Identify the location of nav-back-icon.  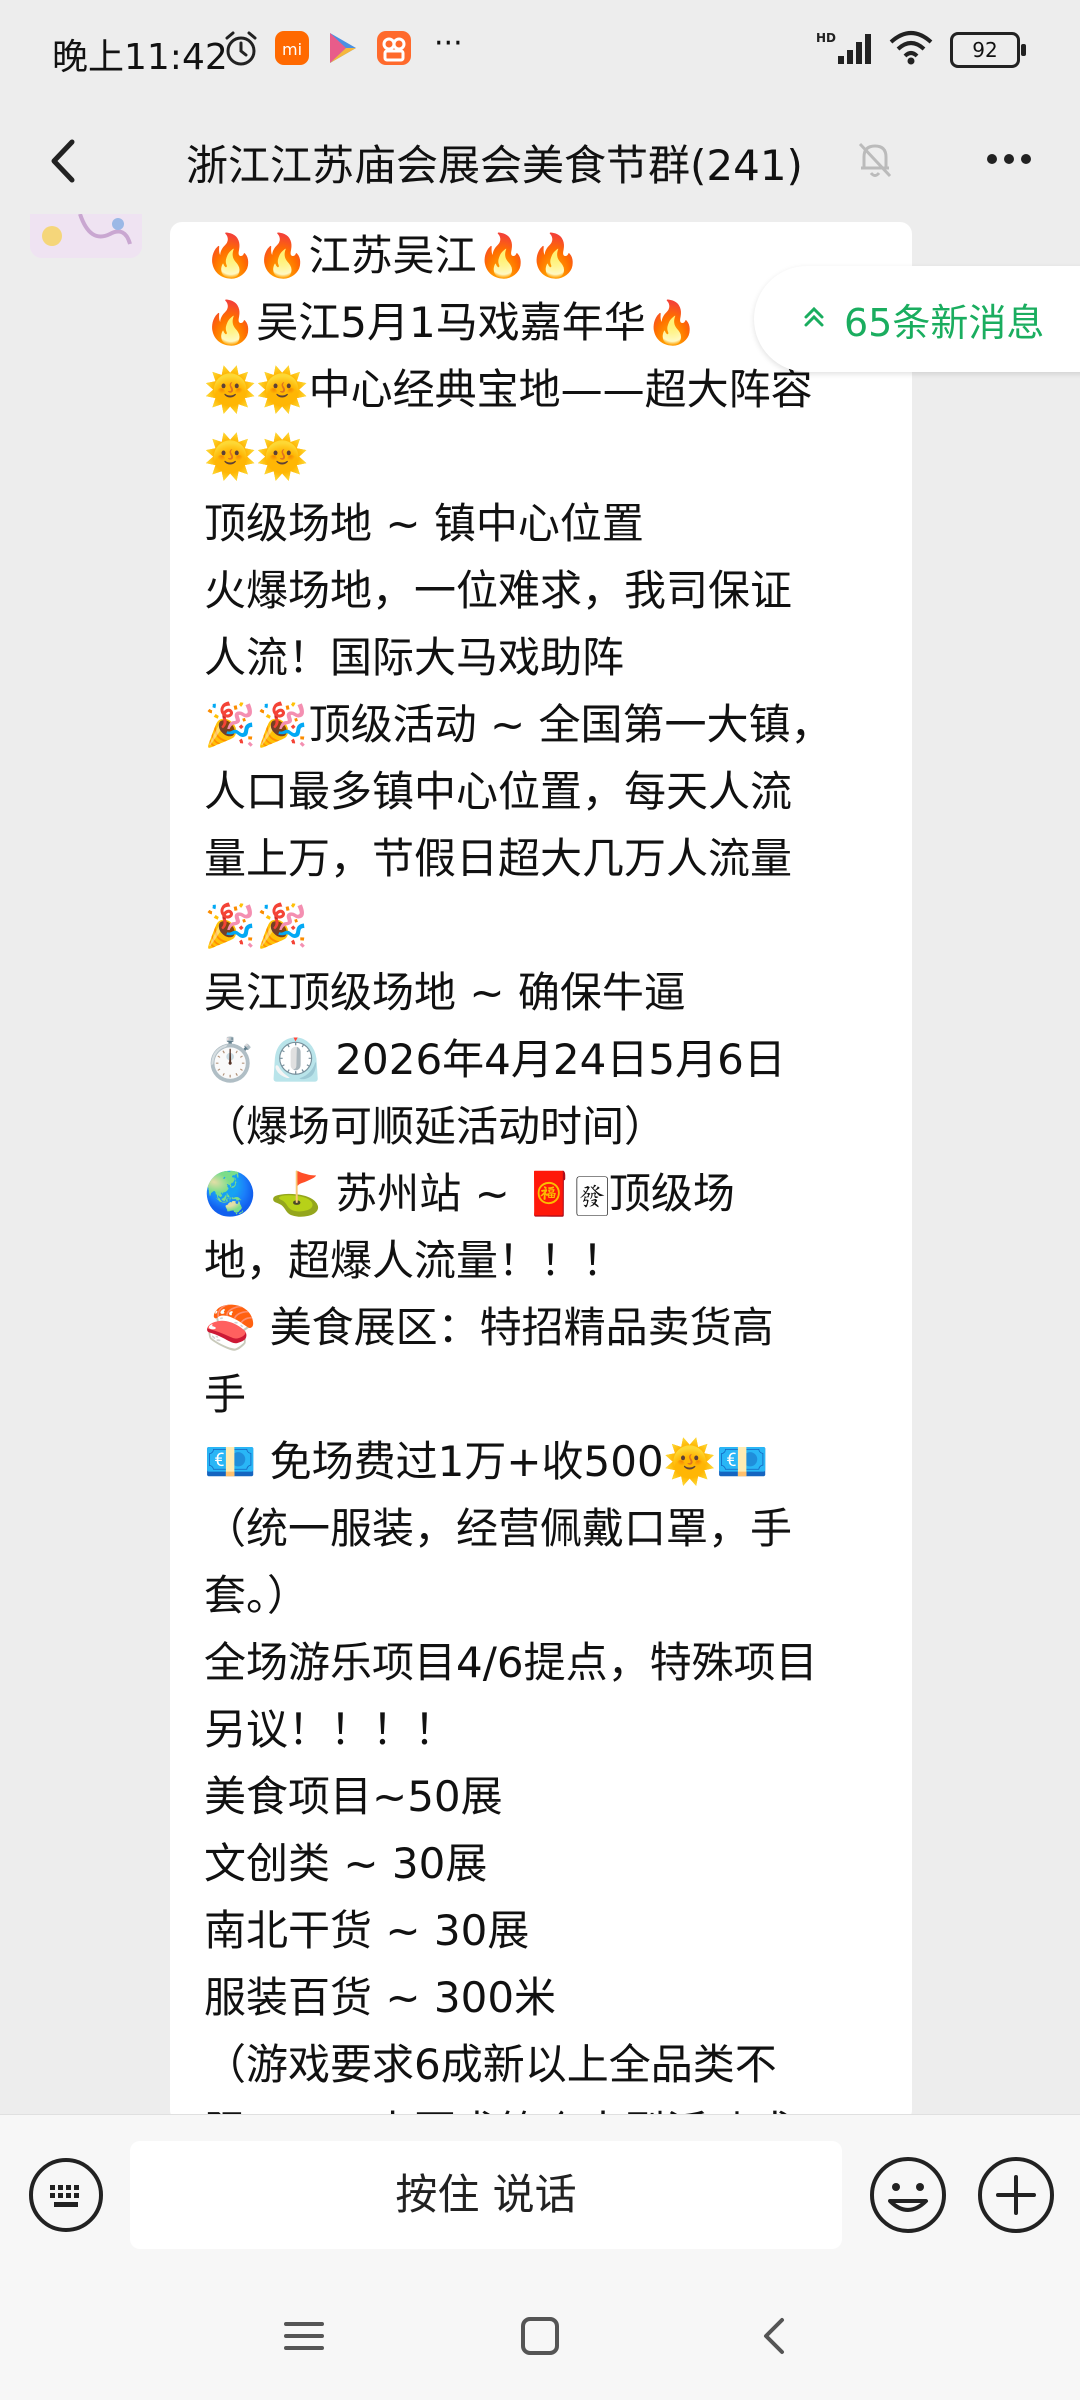
(774, 2336).